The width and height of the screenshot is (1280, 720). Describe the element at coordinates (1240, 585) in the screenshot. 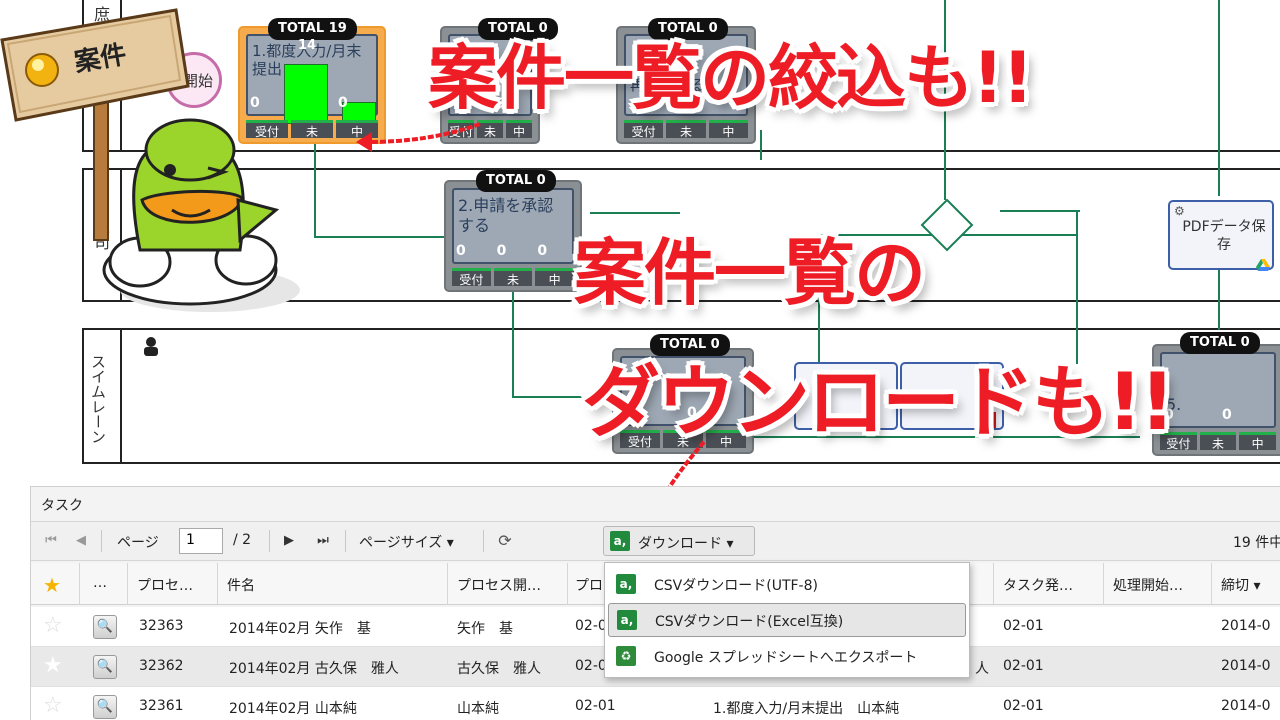

I see `column-header-deadline: 締切 ▾` at that location.